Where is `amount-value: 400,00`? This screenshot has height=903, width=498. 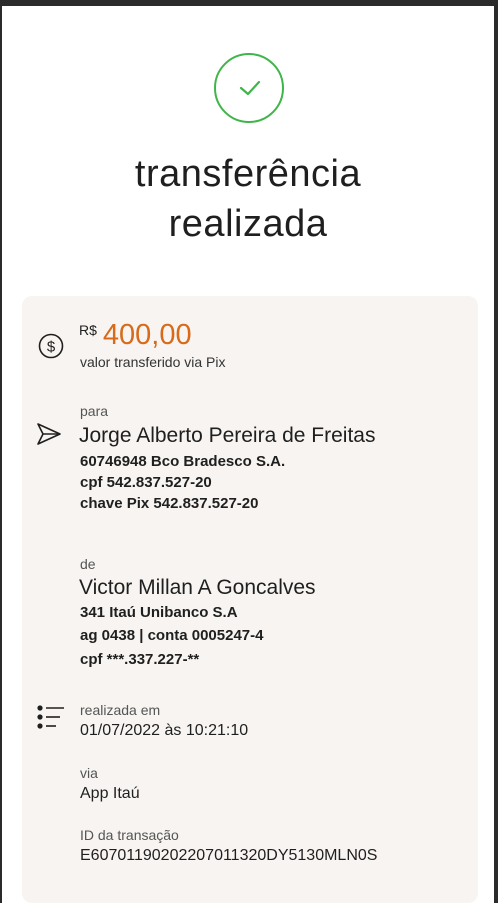
amount-value: 400,00 is located at coordinates (147, 335).